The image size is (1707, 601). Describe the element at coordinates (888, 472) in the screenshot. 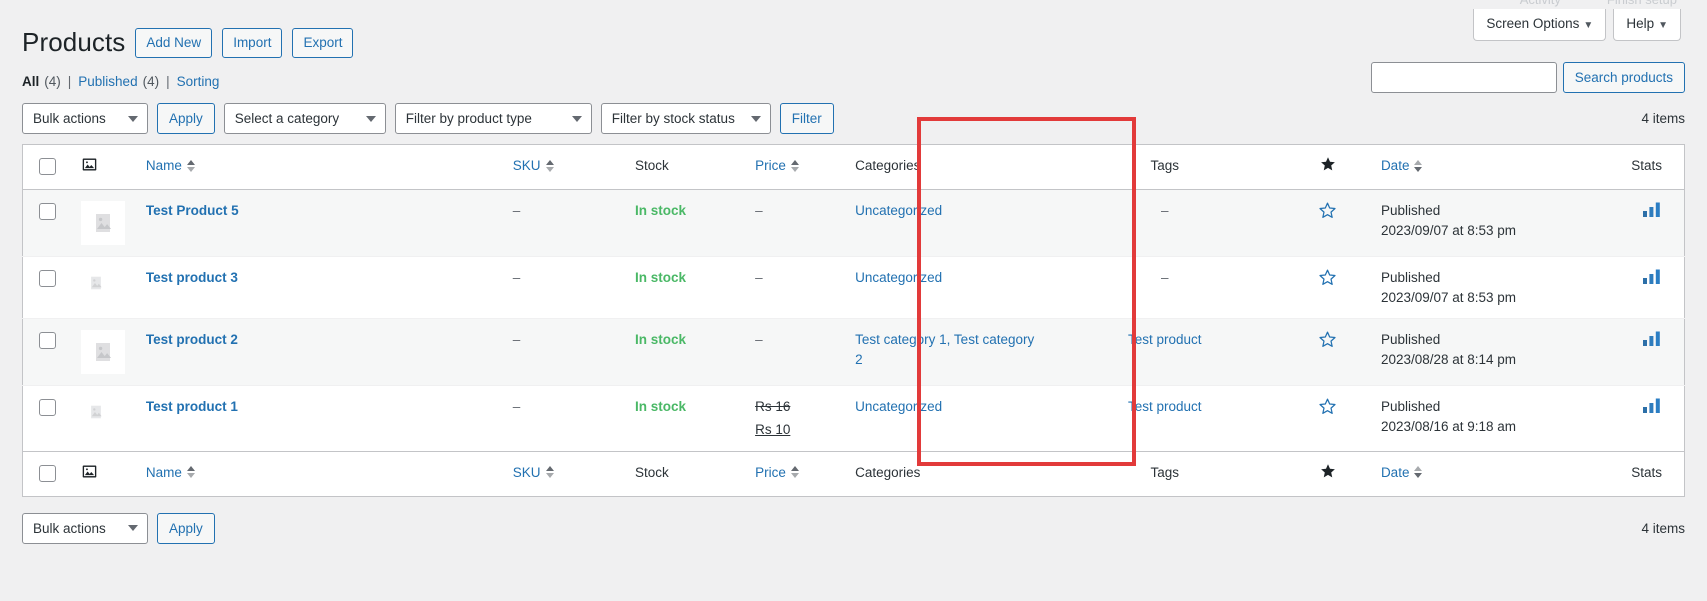

I see `categories-column-label: Categories` at that location.